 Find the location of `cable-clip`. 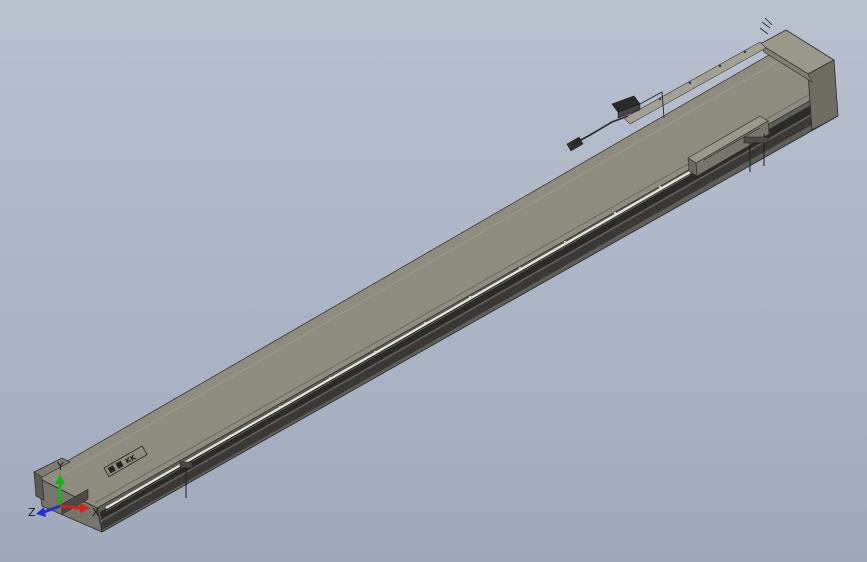

cable-clip is located at coordinates (766, 26).